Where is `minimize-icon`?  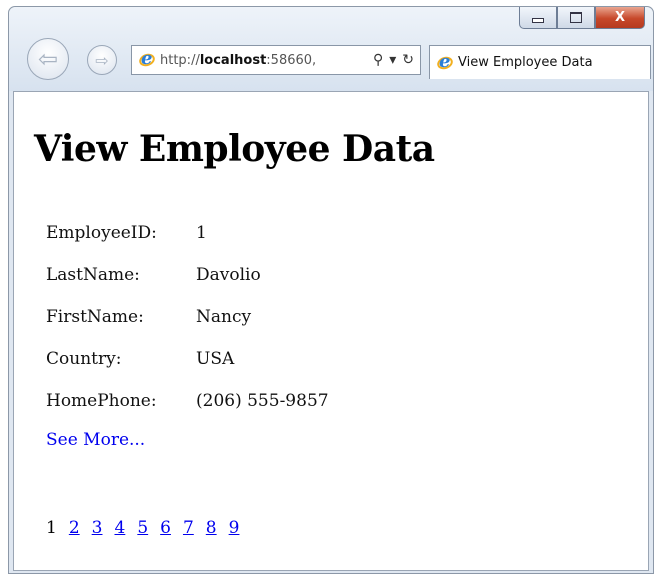
minimize-icon is located at coordinates (538, 20).